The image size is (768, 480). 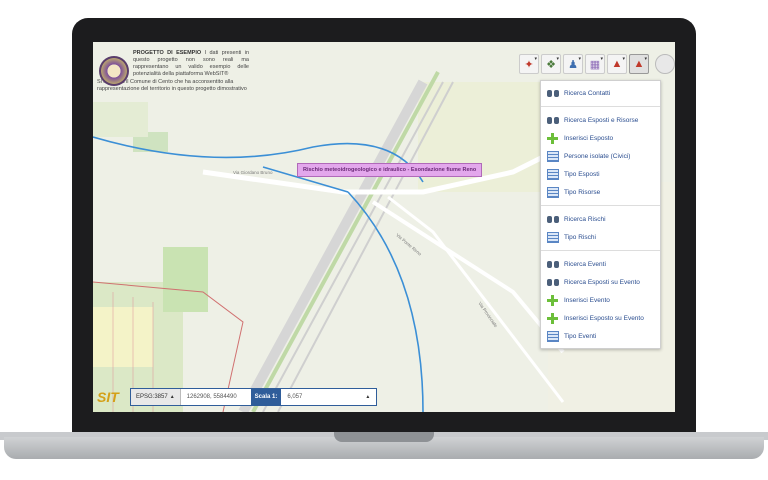 I want to click on menu-item-tipo-risorse: Tipo Risorse, so click(x=600, y=192).